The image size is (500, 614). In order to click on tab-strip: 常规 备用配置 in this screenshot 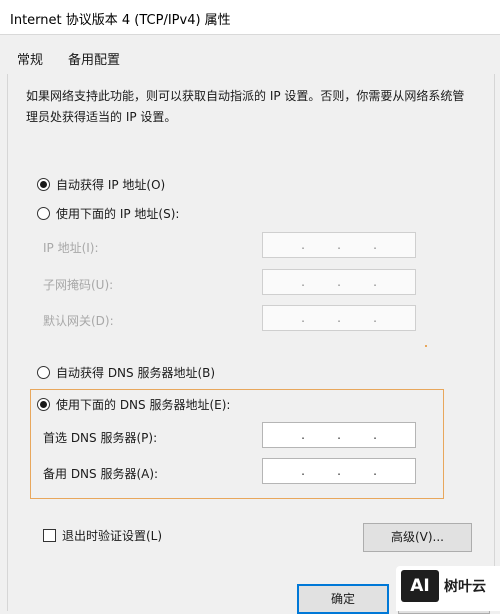, I will do `click(250, 54)`.